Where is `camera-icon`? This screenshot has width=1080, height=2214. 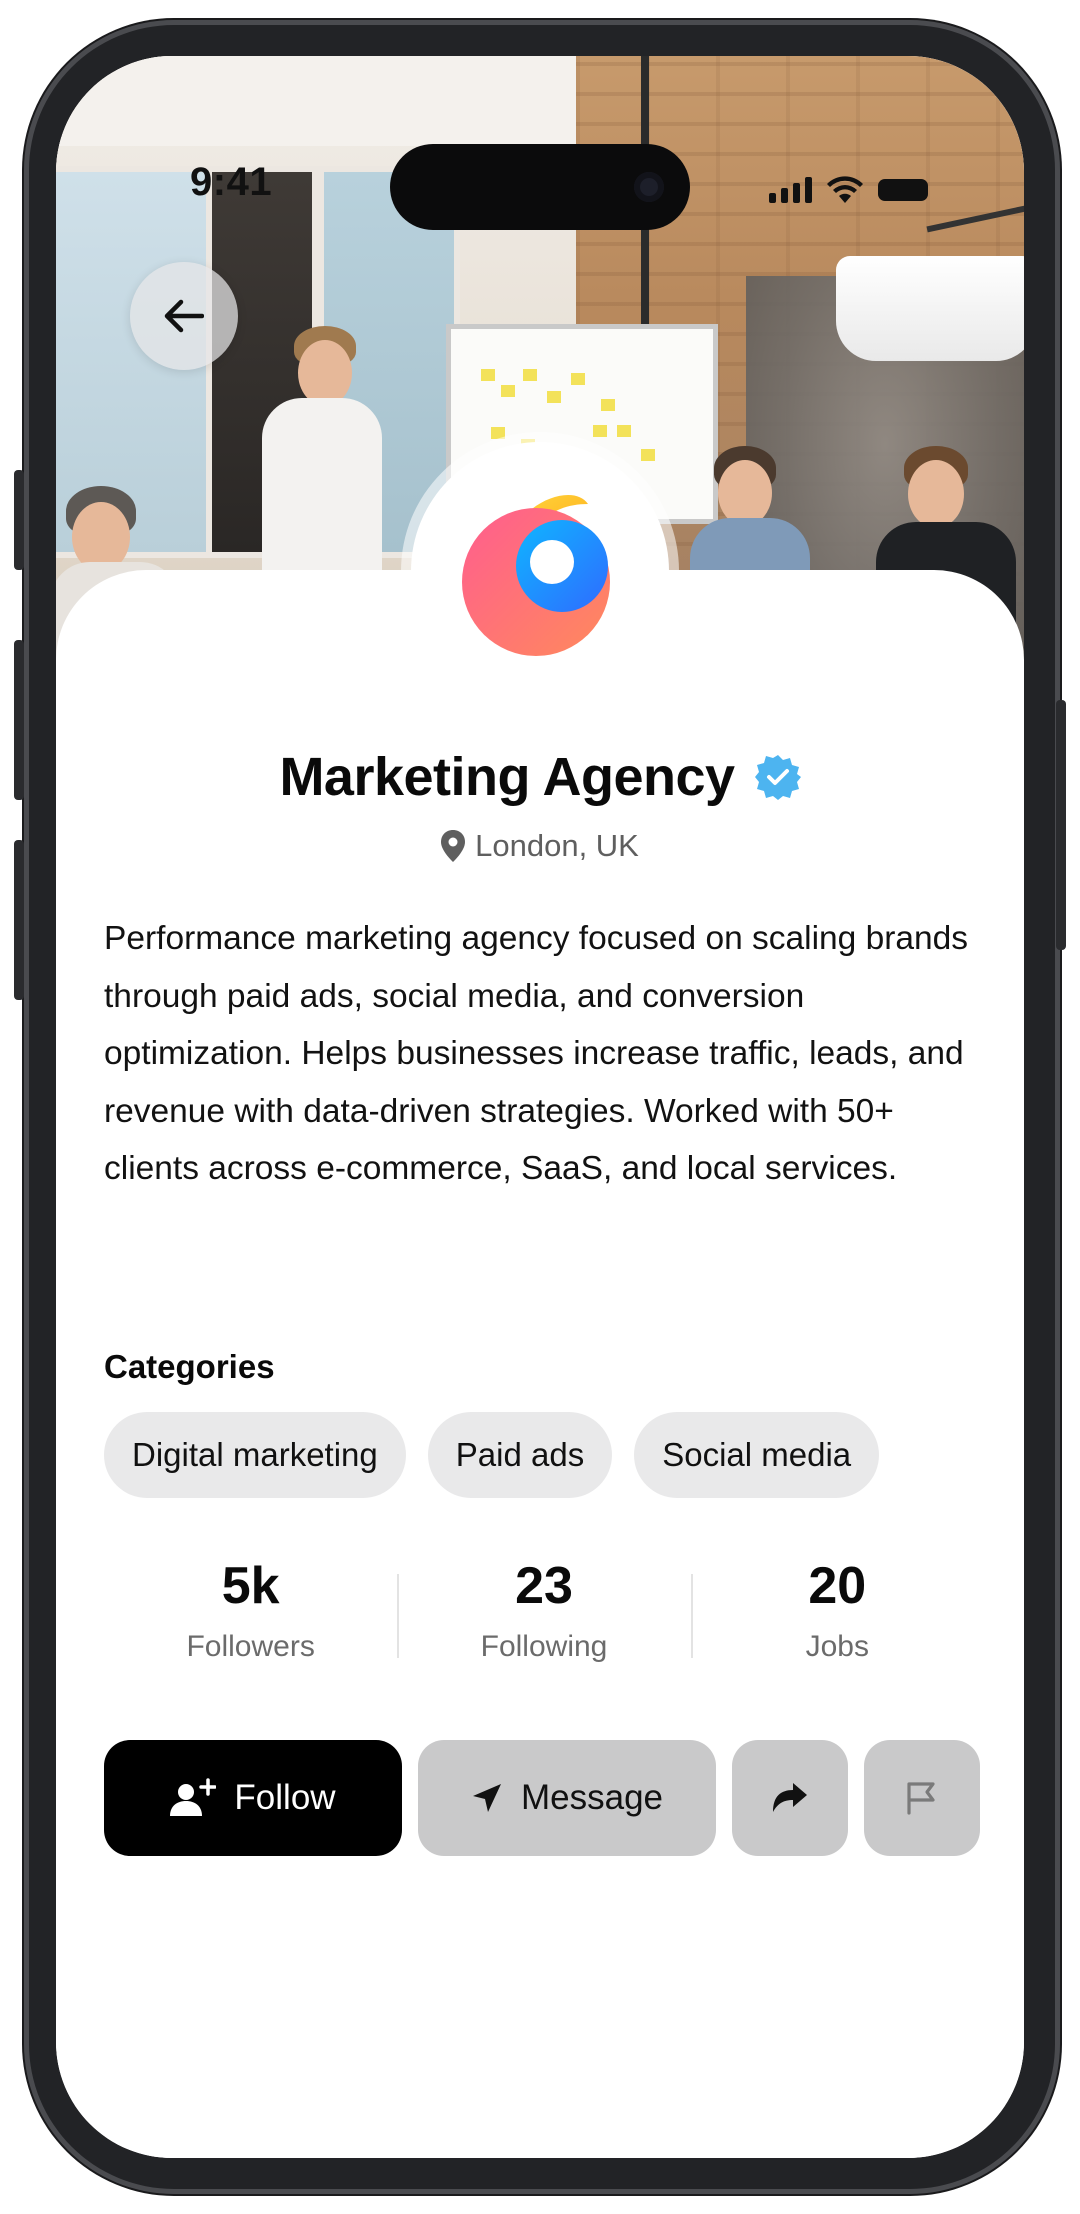
camera-icon is located at coordinates (649, 187).